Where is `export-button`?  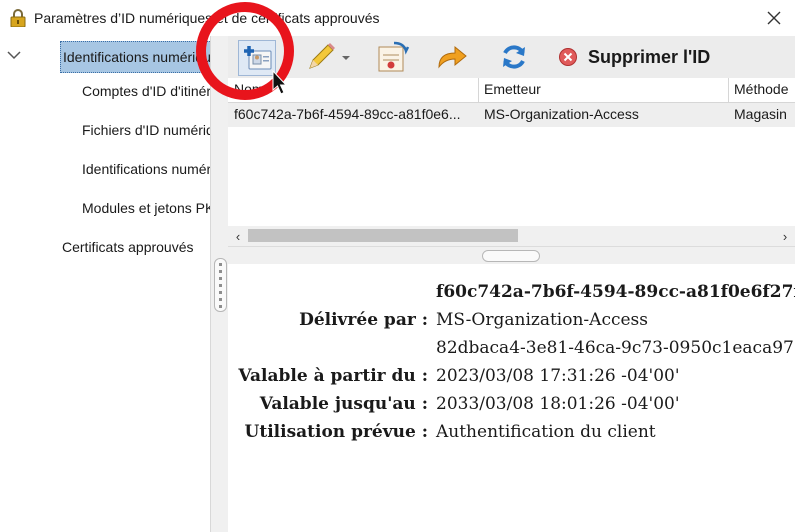 export-button is located at coordinates (392, 57).